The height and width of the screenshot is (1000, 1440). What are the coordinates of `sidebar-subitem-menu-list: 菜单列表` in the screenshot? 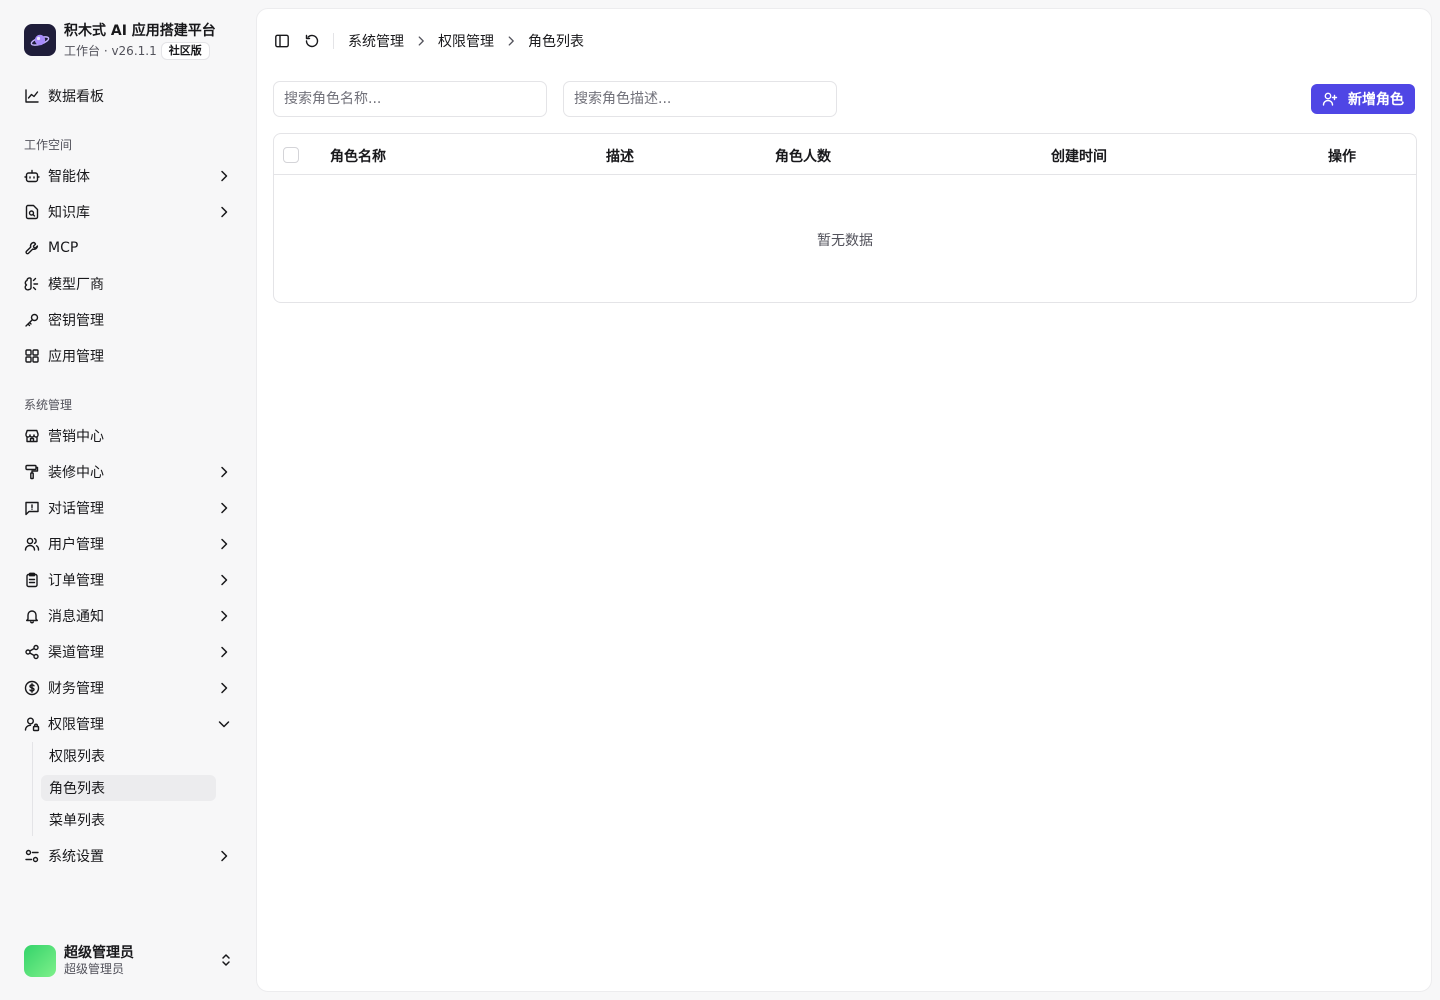 It's located at (128, 820).